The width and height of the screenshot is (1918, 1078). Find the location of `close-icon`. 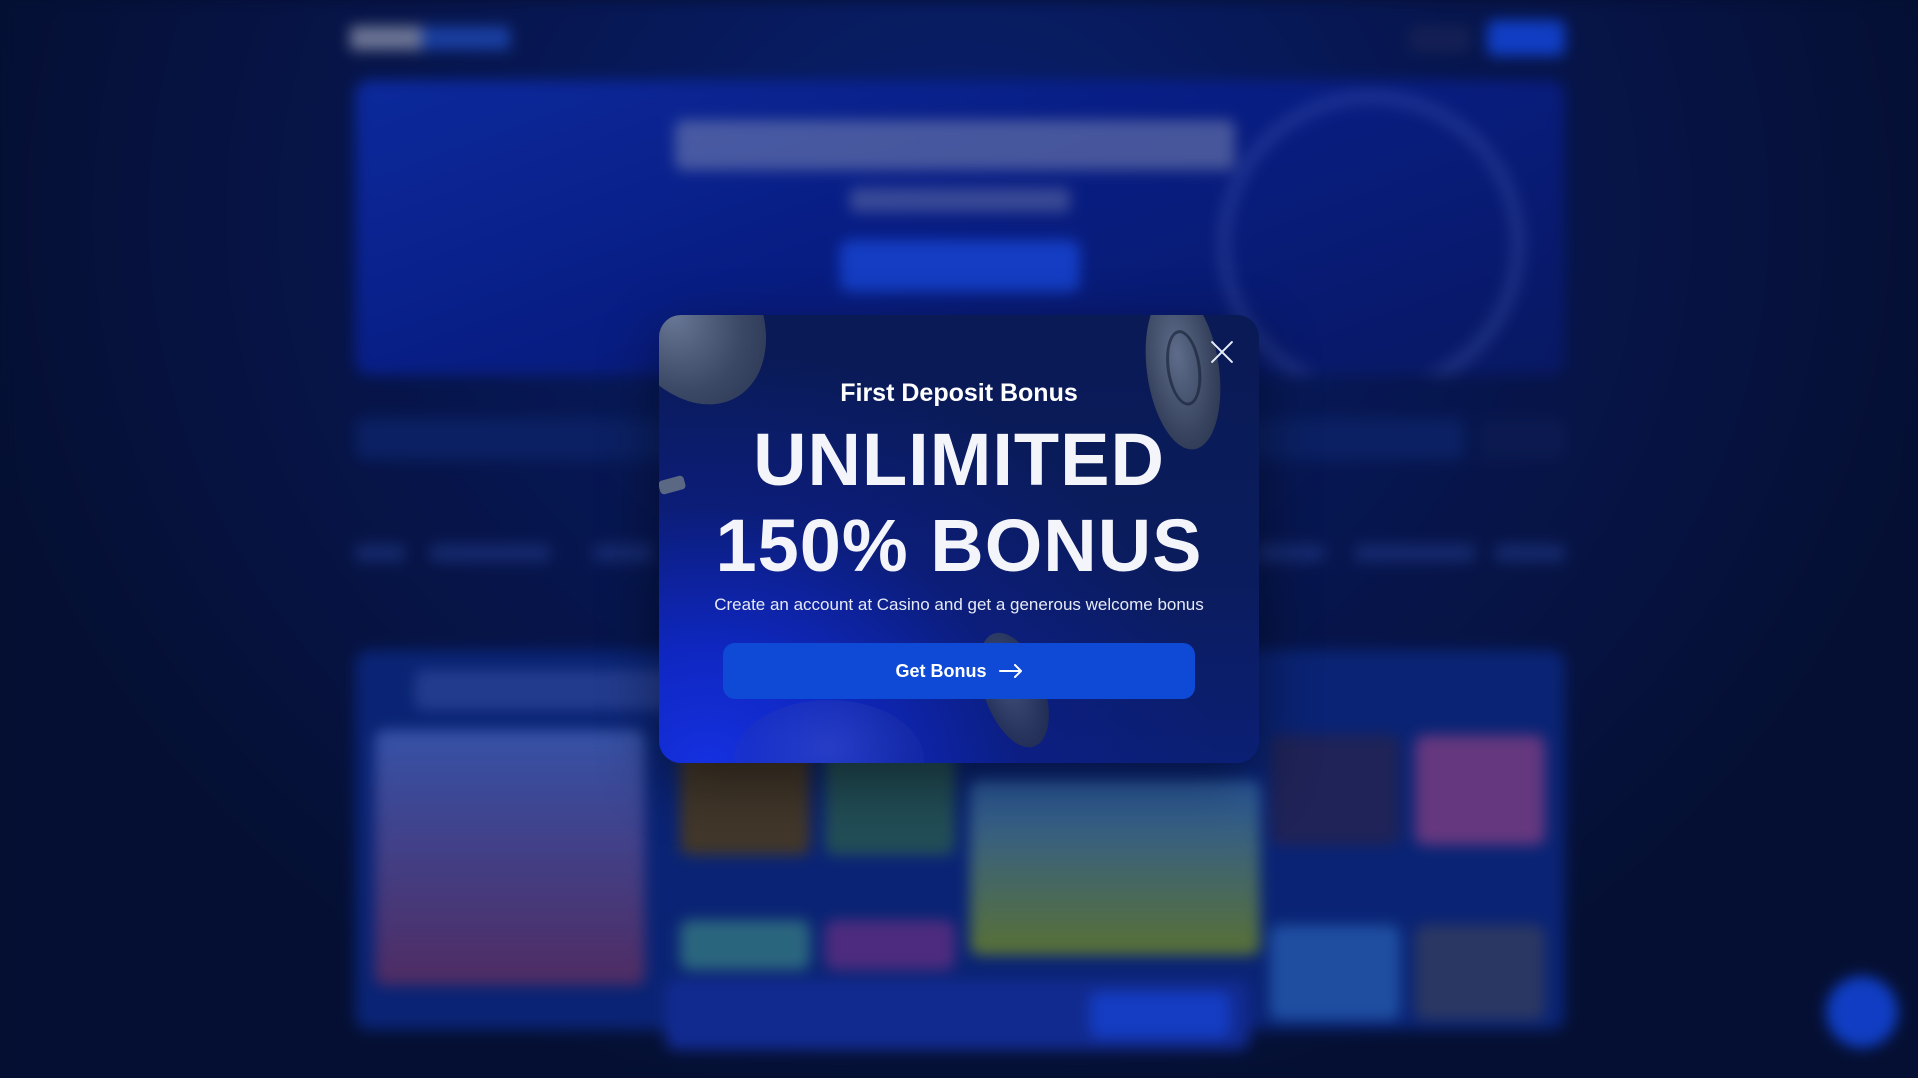

close-icon is located at coordinates (1222, 352).